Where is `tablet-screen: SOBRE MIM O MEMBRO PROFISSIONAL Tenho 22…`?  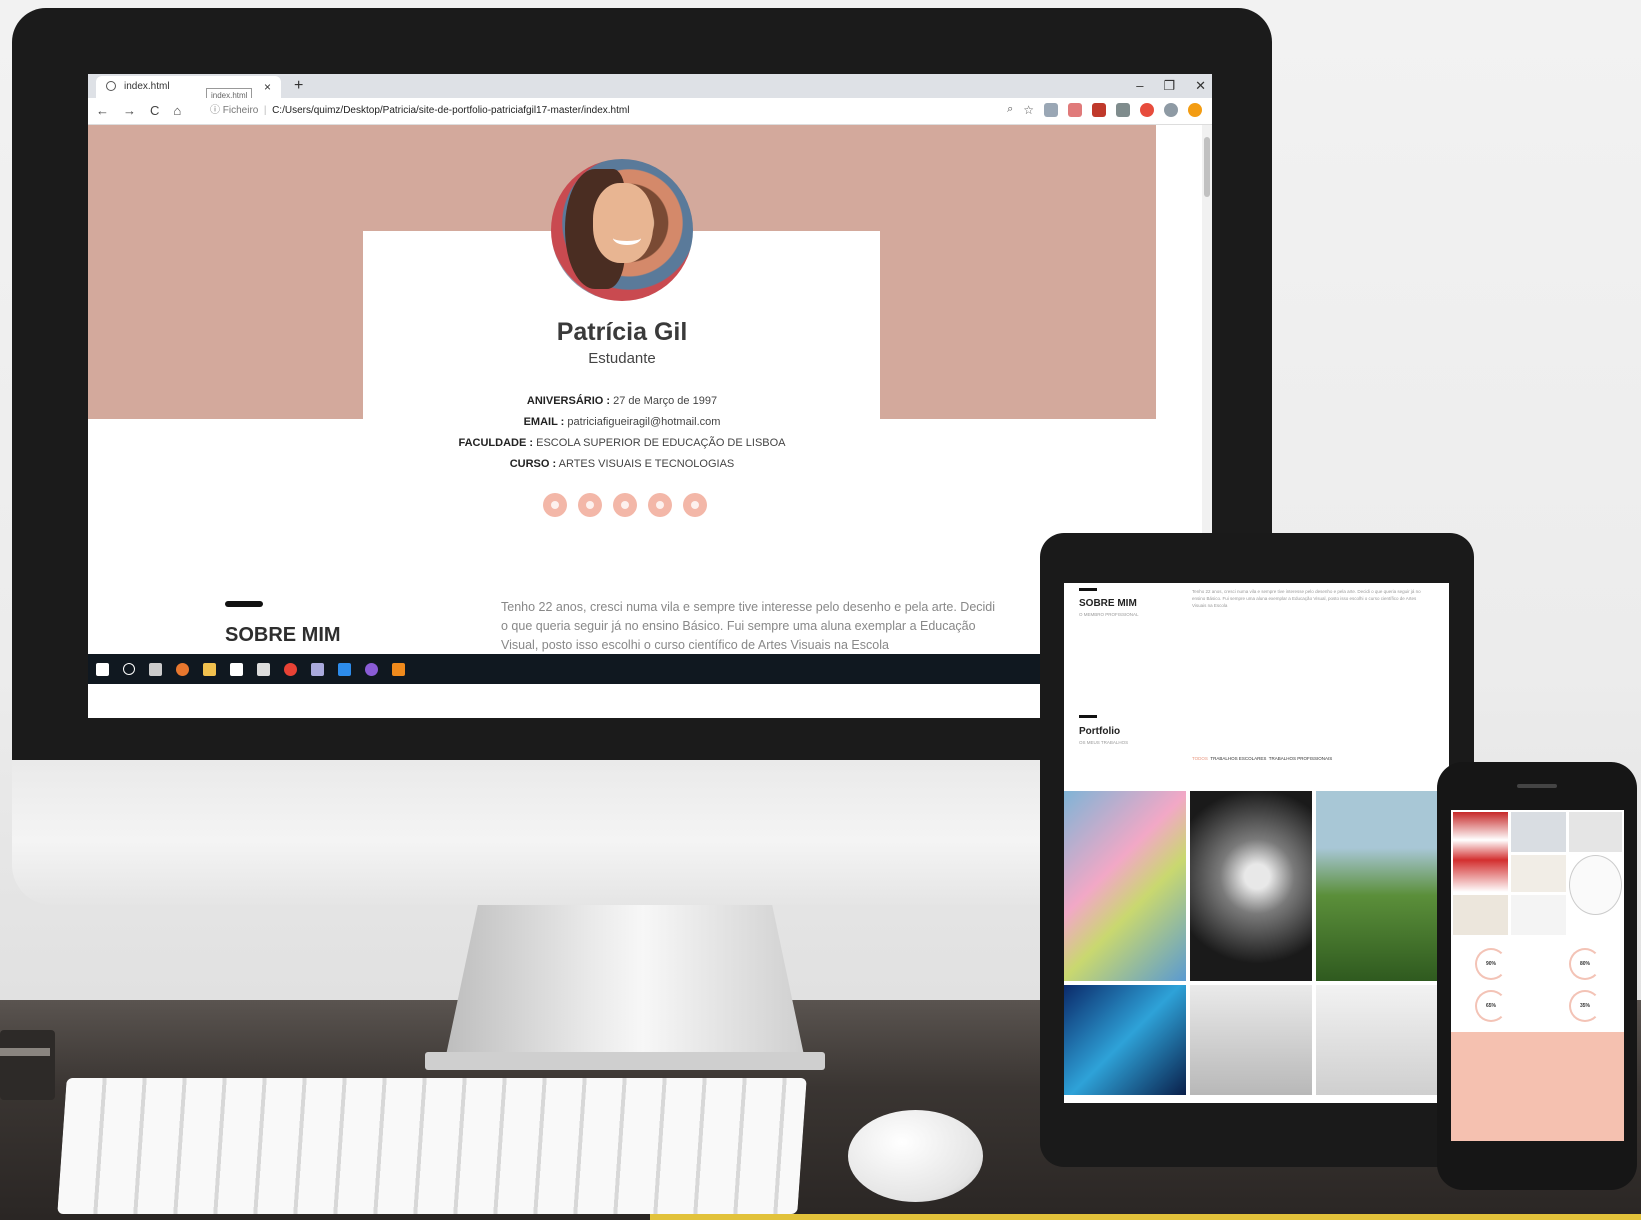
tablet-screen: SOBRE MIM O MEMBRO PROFISSIONAL Tenho 22… is located at coordinates (1256, 843).